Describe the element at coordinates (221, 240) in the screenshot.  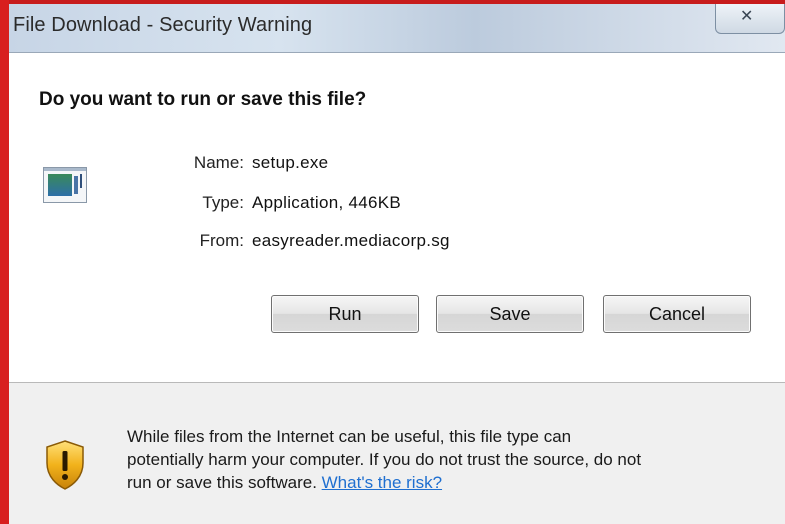
I see `from-label: From:` at that location.